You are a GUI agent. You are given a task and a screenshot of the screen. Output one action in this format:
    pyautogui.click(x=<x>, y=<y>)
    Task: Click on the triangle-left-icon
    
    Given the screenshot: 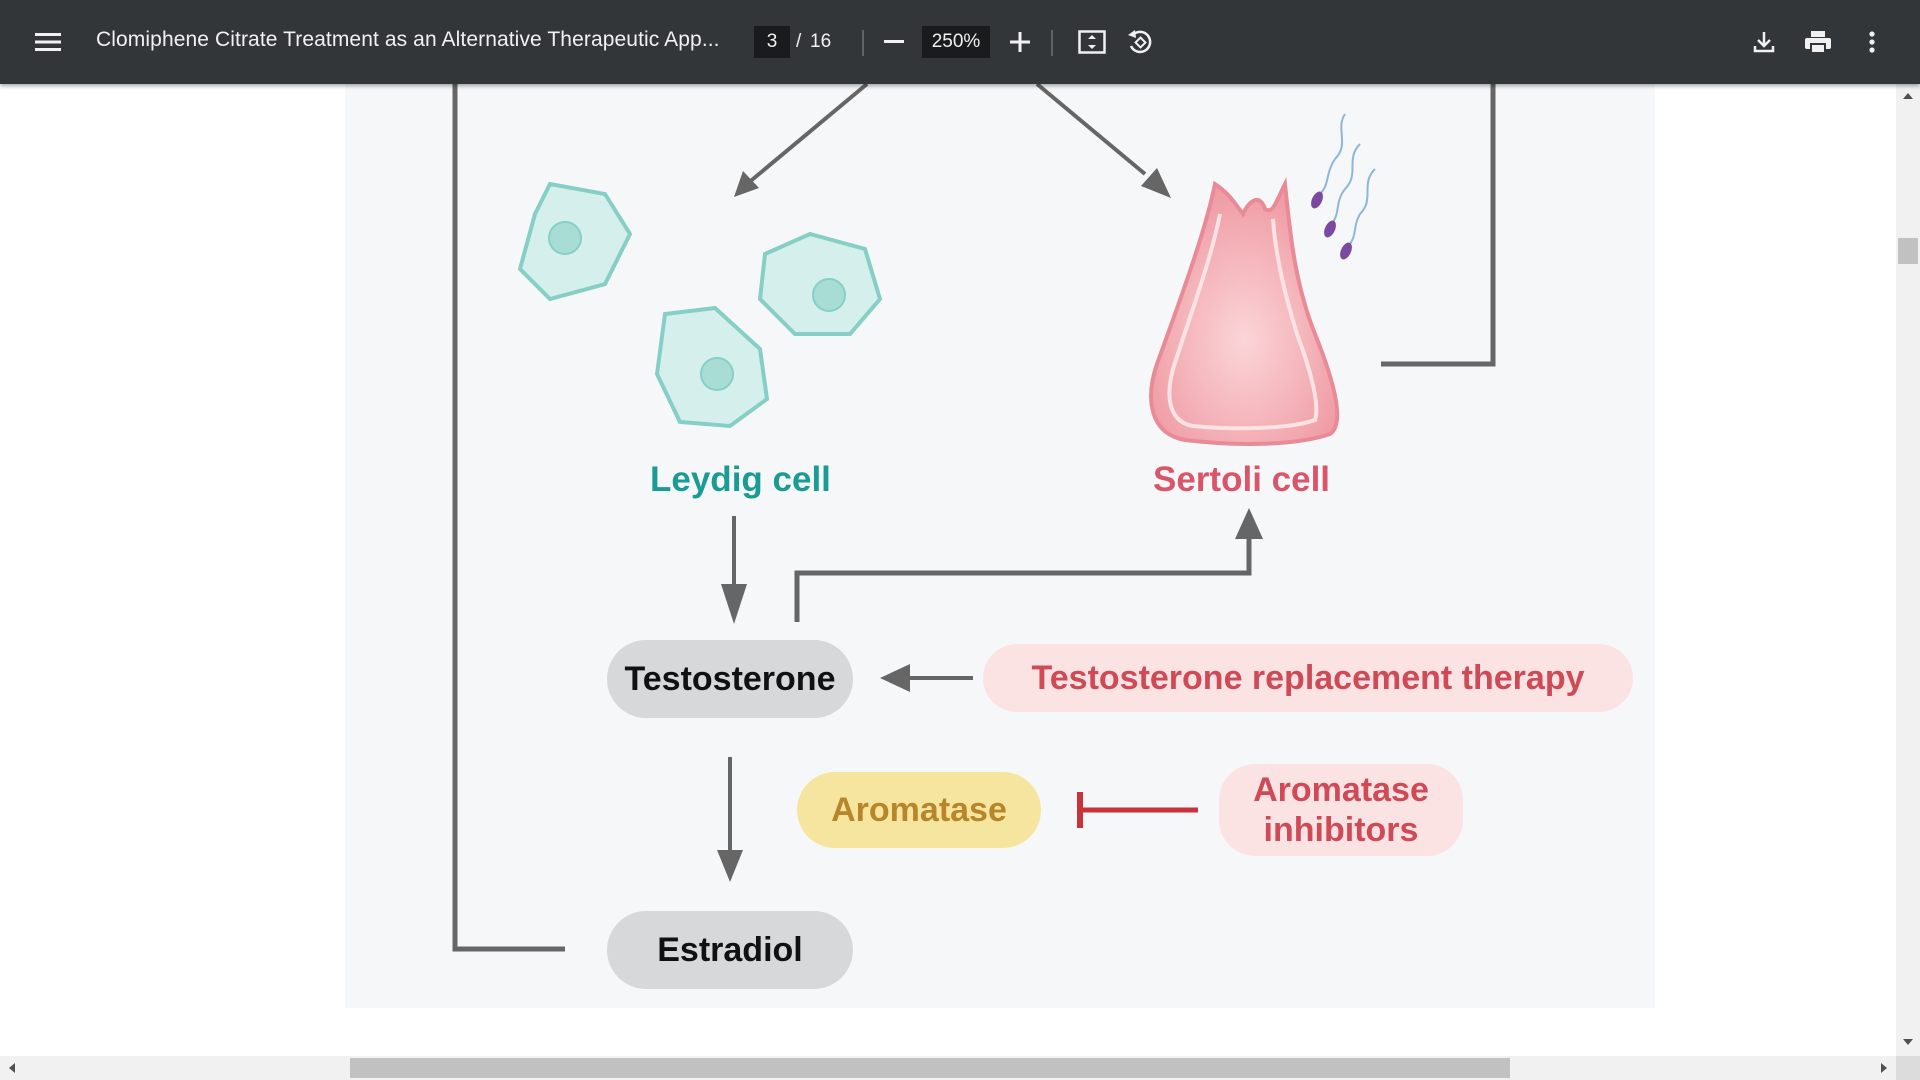 What is the action you would take?
    pyautogui.click(x=12, y=1068)
    